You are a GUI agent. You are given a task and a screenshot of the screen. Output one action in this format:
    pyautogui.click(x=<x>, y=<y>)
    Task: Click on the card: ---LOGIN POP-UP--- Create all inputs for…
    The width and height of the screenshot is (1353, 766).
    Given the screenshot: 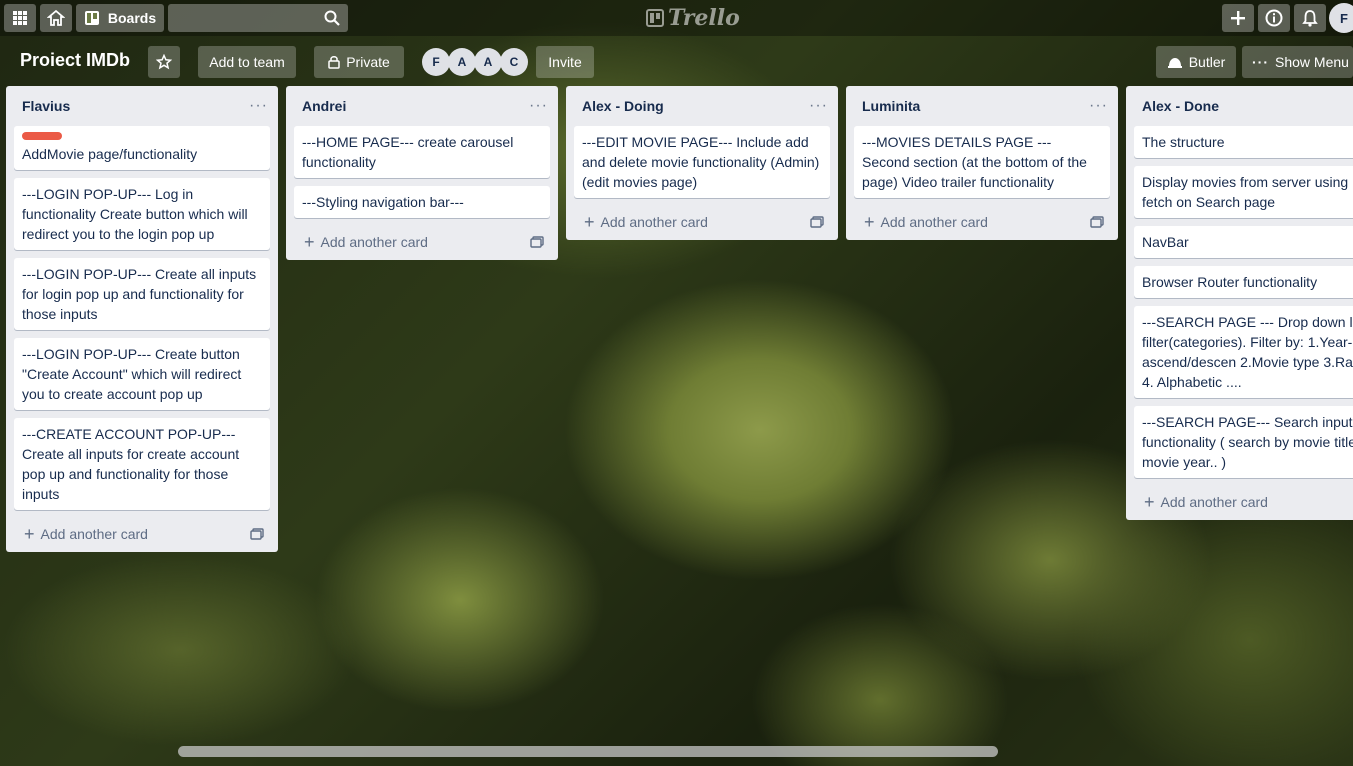 What is the action you would take?
    pyautogui.click(x=142, y=294)
    